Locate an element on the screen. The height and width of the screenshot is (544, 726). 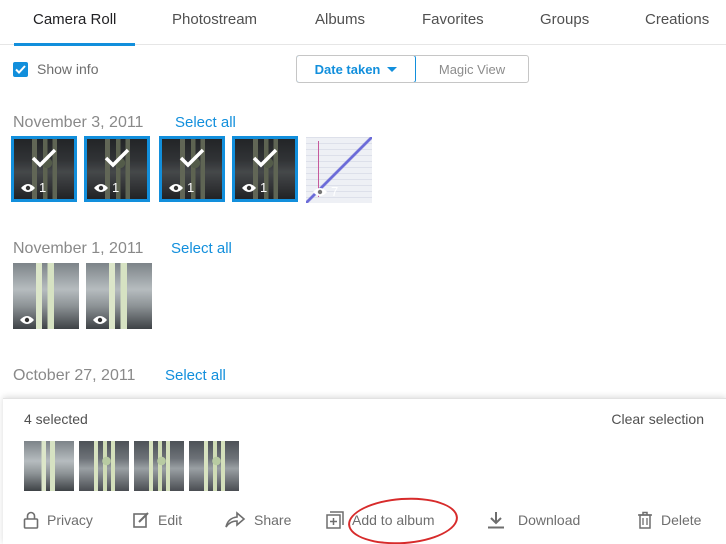
privacy-button: Privacy is located at coordinates (58, 520).